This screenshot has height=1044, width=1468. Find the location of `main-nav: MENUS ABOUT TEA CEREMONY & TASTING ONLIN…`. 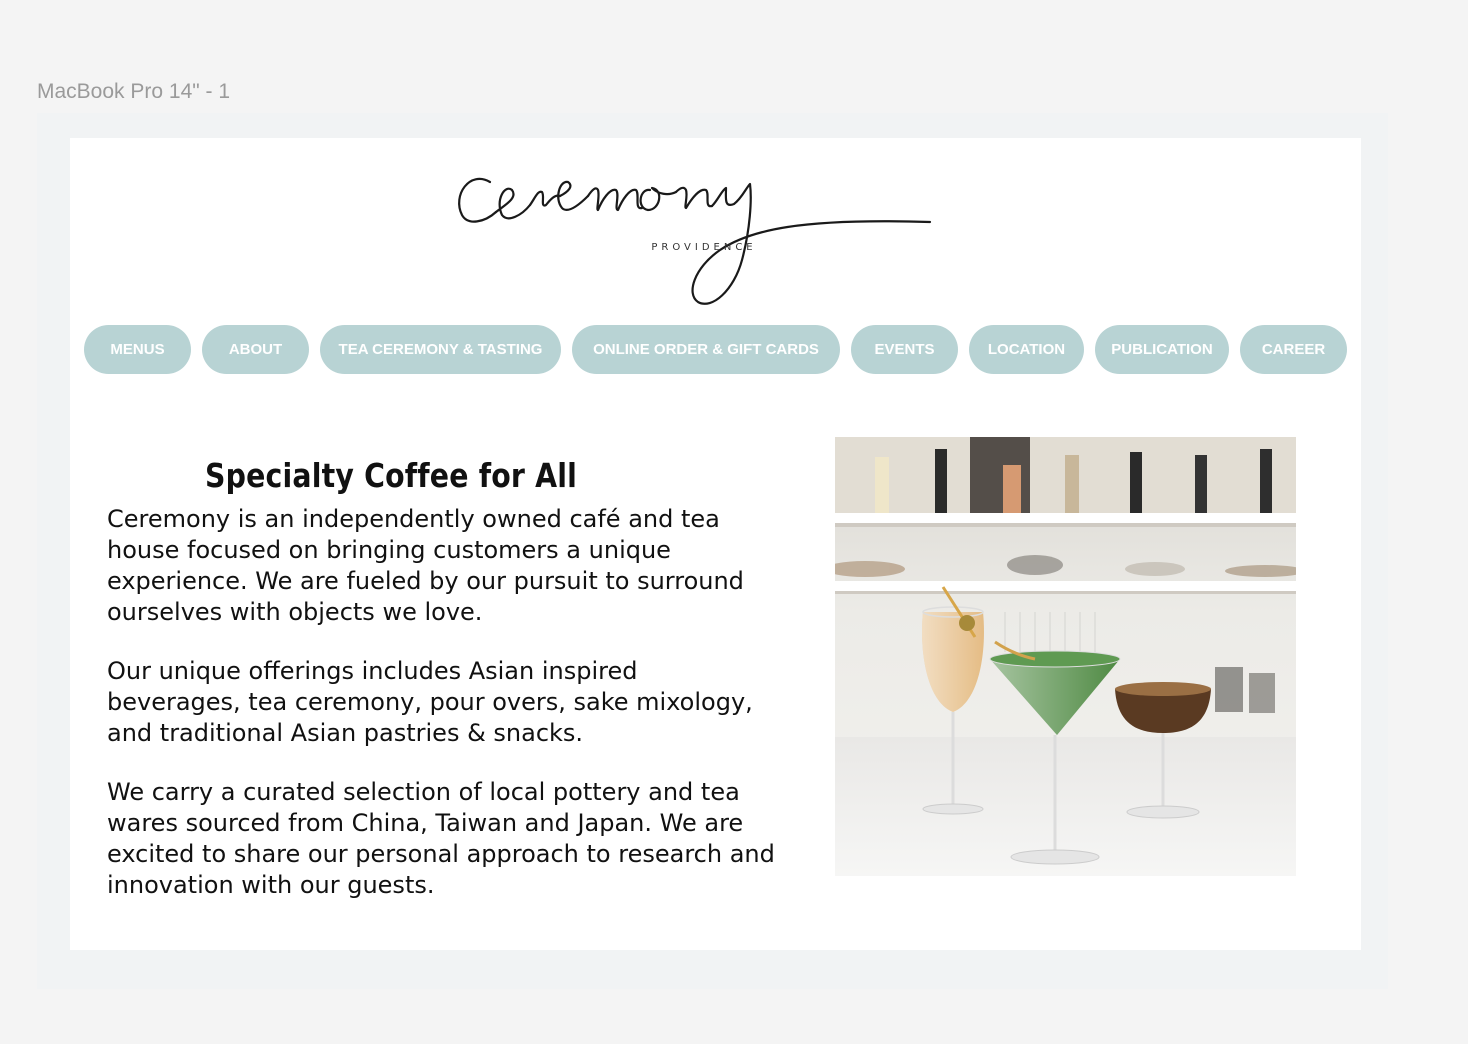

main-nav: MENUS ABOUT TEA CEREMONY & TASTING ONLIN… is located at coordinates (715, 350).